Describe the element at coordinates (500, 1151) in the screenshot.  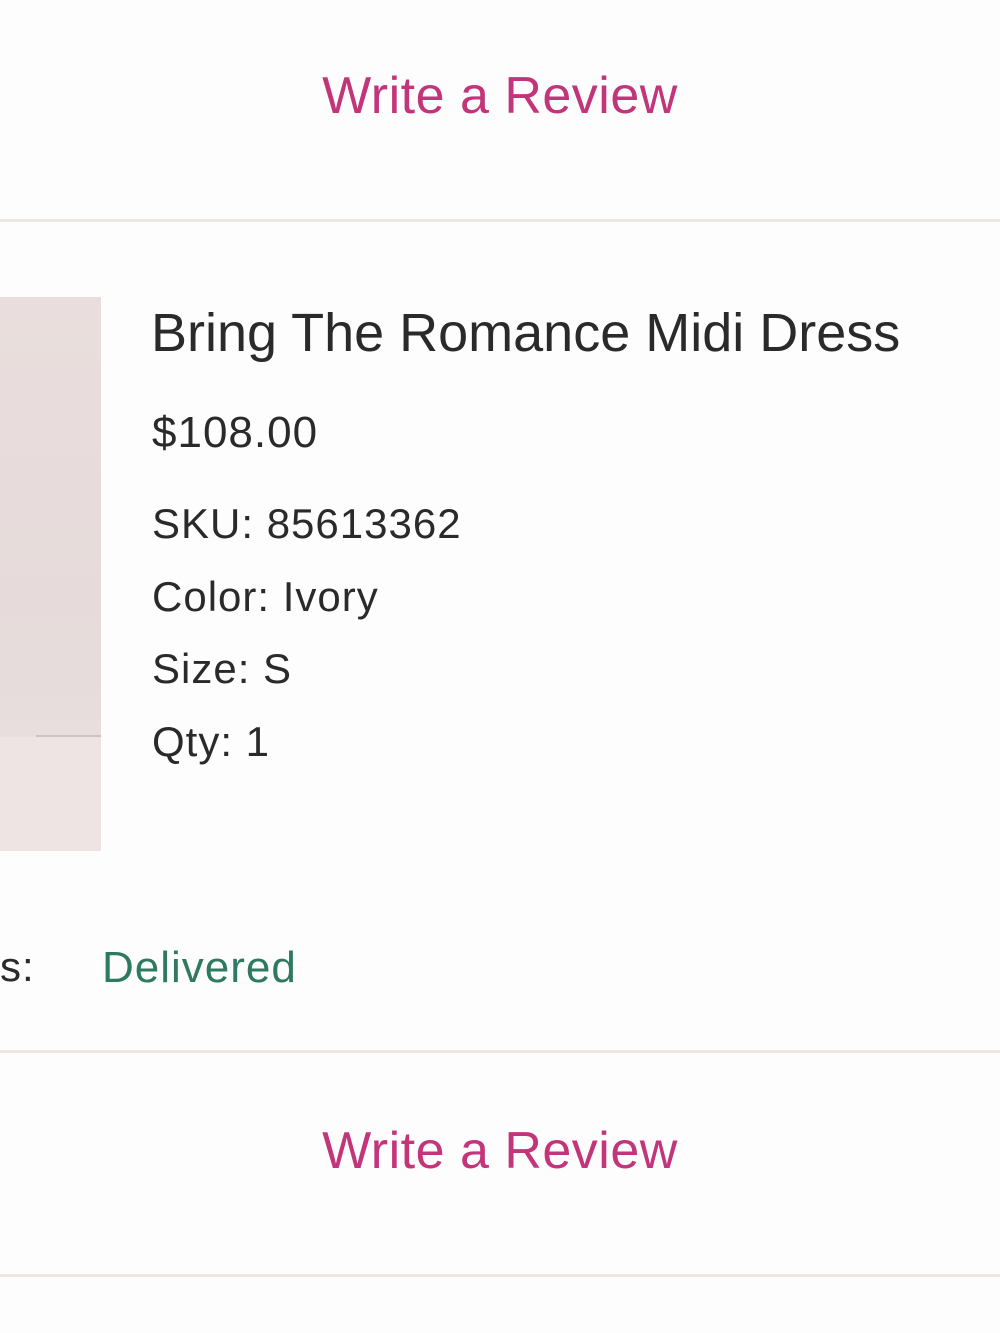
I see `write-review-link-bottom: Write a Review` at that location.